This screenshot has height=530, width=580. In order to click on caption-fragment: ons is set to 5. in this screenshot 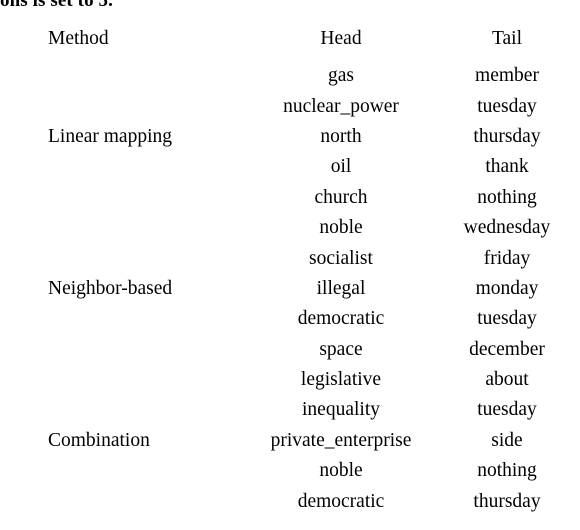, I will do `click(56, 5)`.